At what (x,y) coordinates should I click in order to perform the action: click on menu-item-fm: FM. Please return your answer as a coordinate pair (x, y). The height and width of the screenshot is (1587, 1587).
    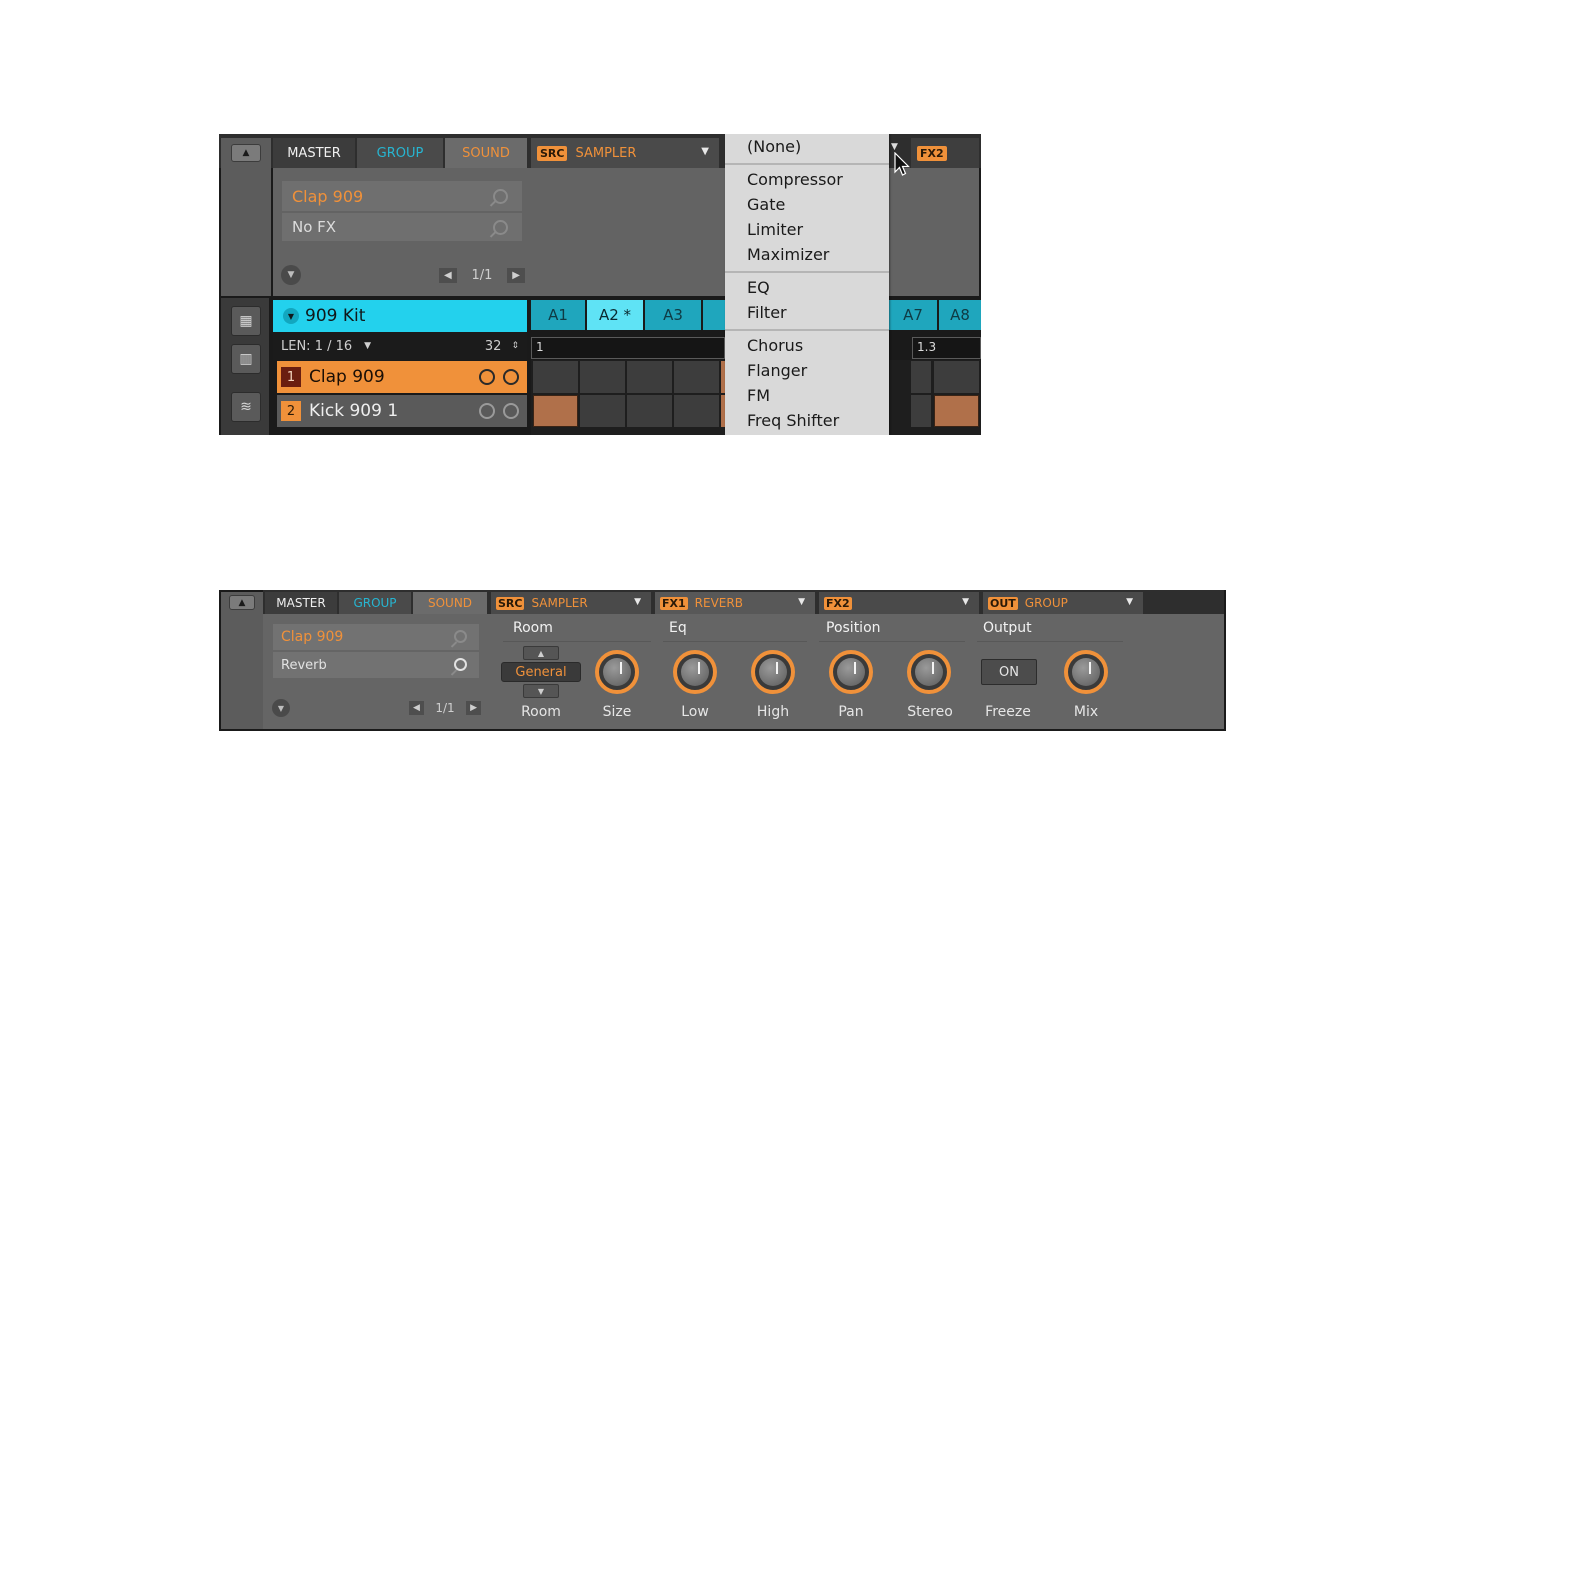
    Looking at the image, I should click on (758, 395).